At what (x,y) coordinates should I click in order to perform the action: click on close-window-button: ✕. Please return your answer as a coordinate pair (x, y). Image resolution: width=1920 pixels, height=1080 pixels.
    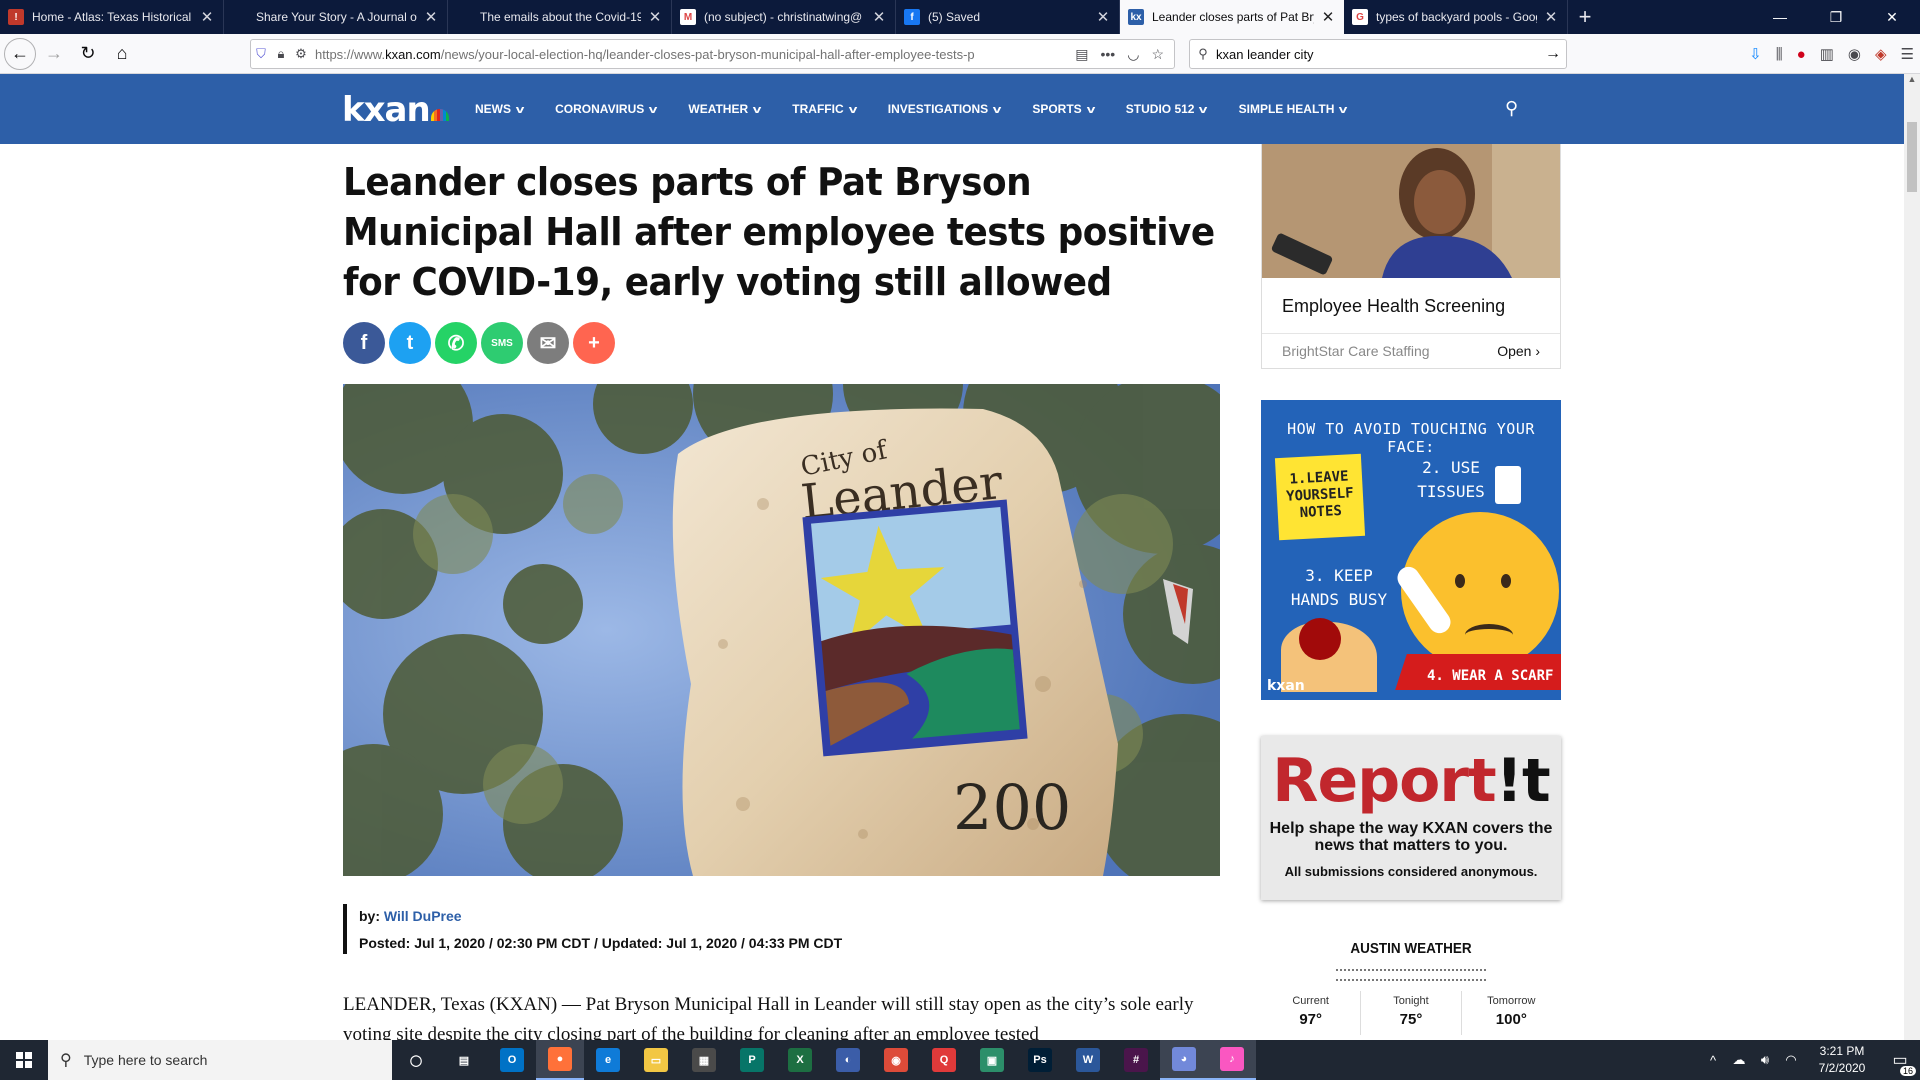
    Looking at the image, I should click on (1892, 17).